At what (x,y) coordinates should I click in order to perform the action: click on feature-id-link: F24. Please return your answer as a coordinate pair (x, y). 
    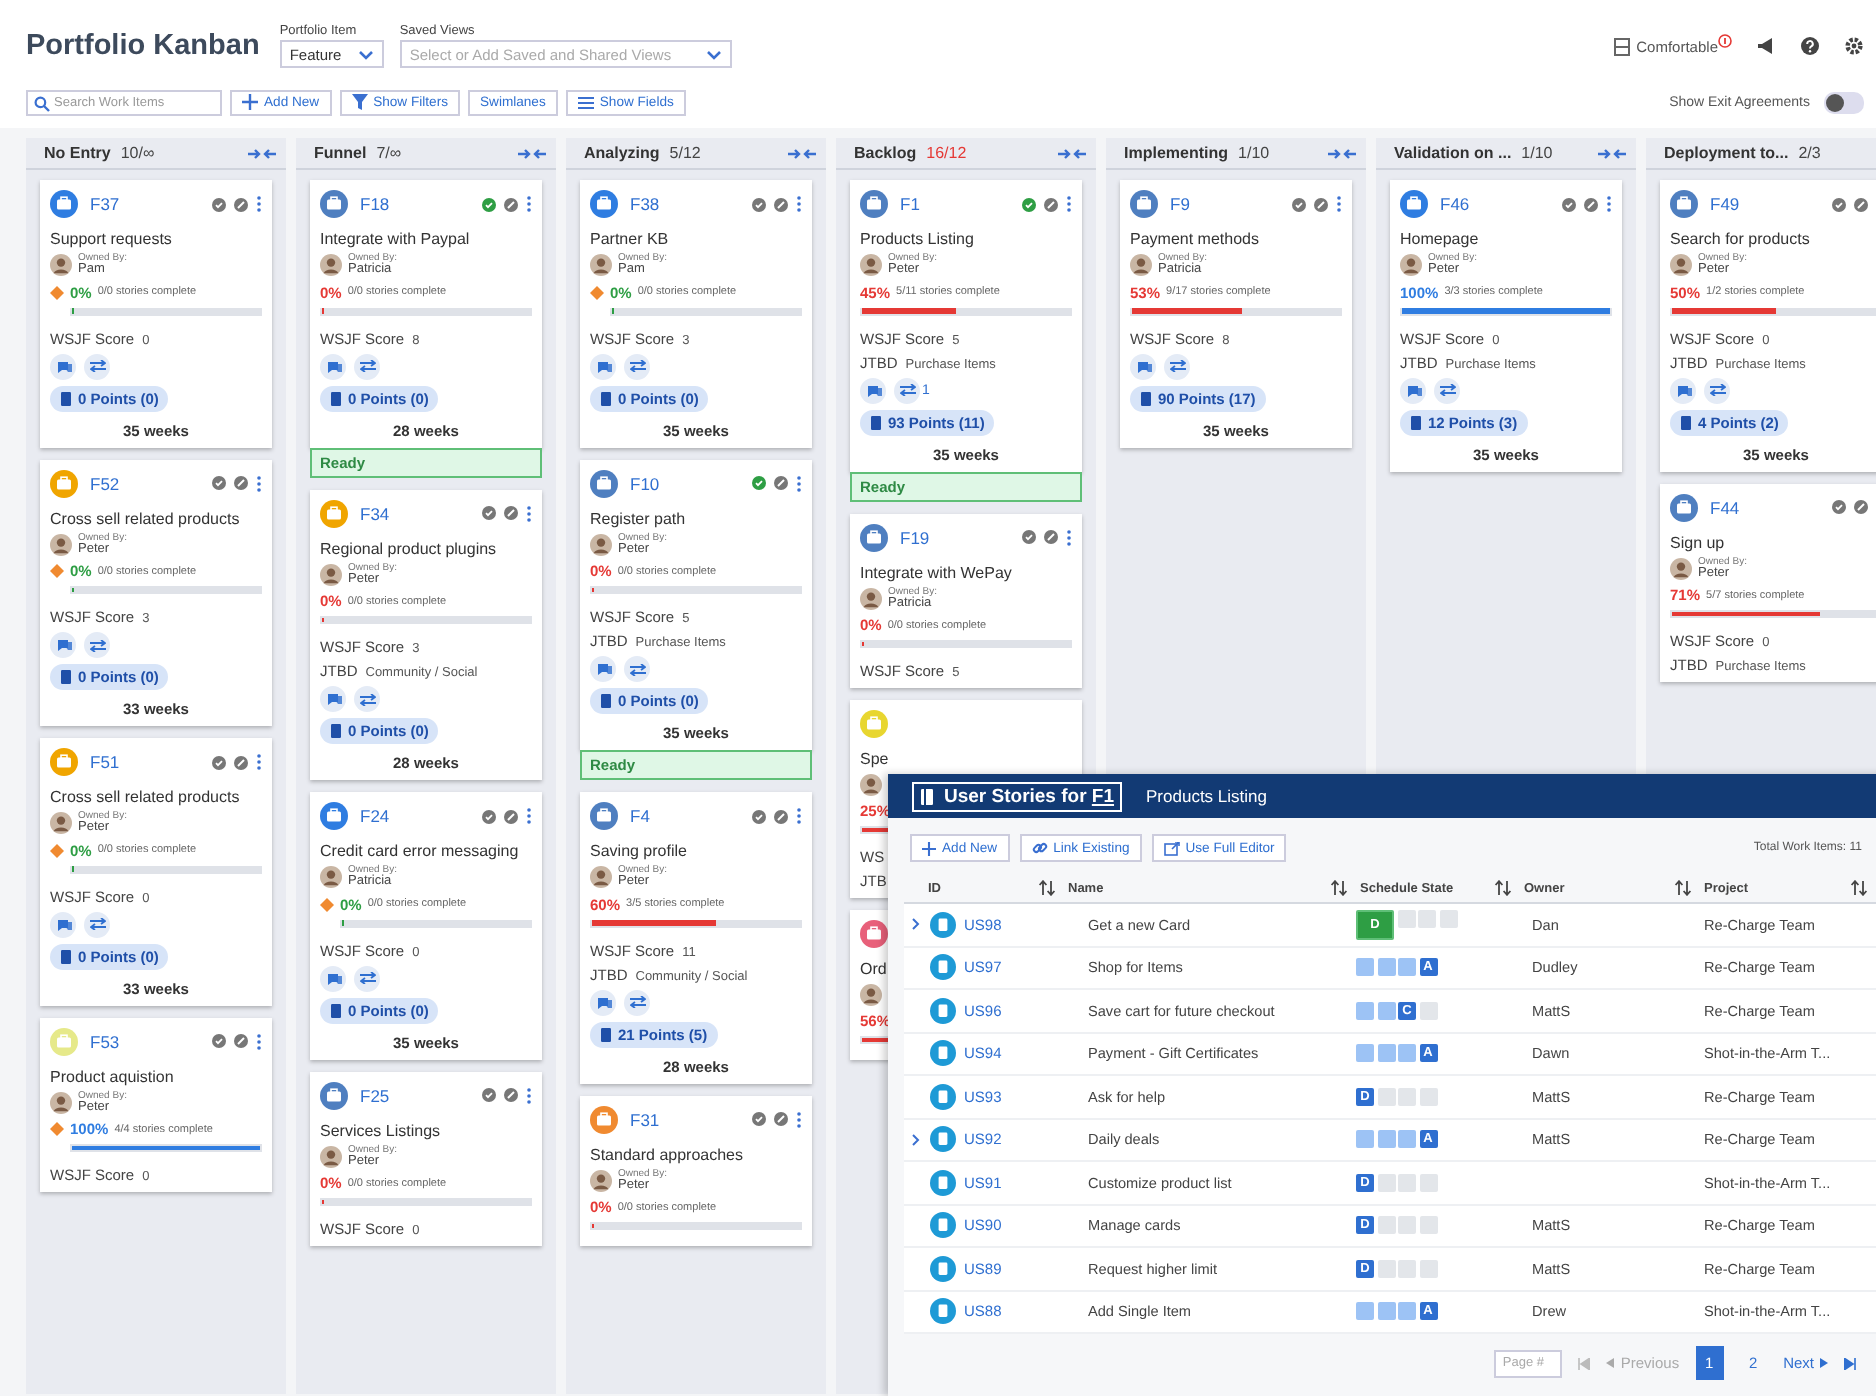
    Looking at the image, I should click on (375, 816).